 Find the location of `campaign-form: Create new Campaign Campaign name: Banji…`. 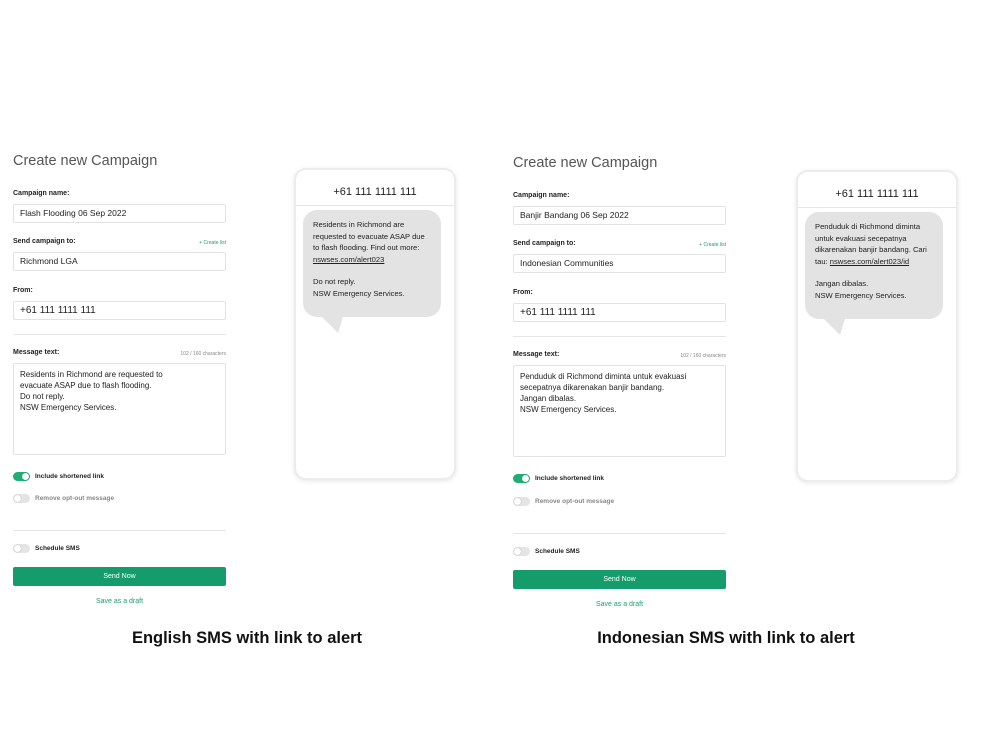

campaign-form: Create new Campaign Campaign name: Banji… is located at coordinates (619, 380).